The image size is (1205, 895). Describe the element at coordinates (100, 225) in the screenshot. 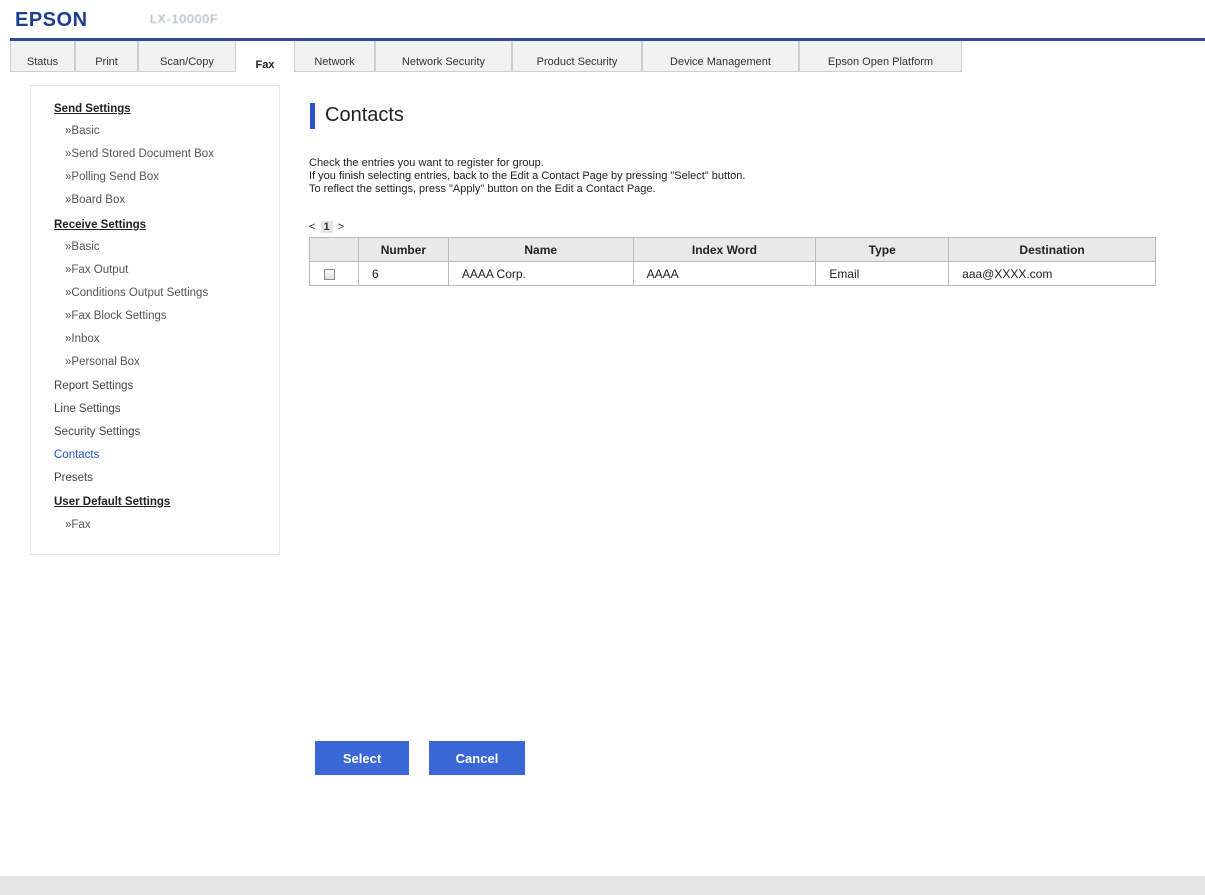

I see `sidebar-item-receive-settings: Receive Settings` at that location.